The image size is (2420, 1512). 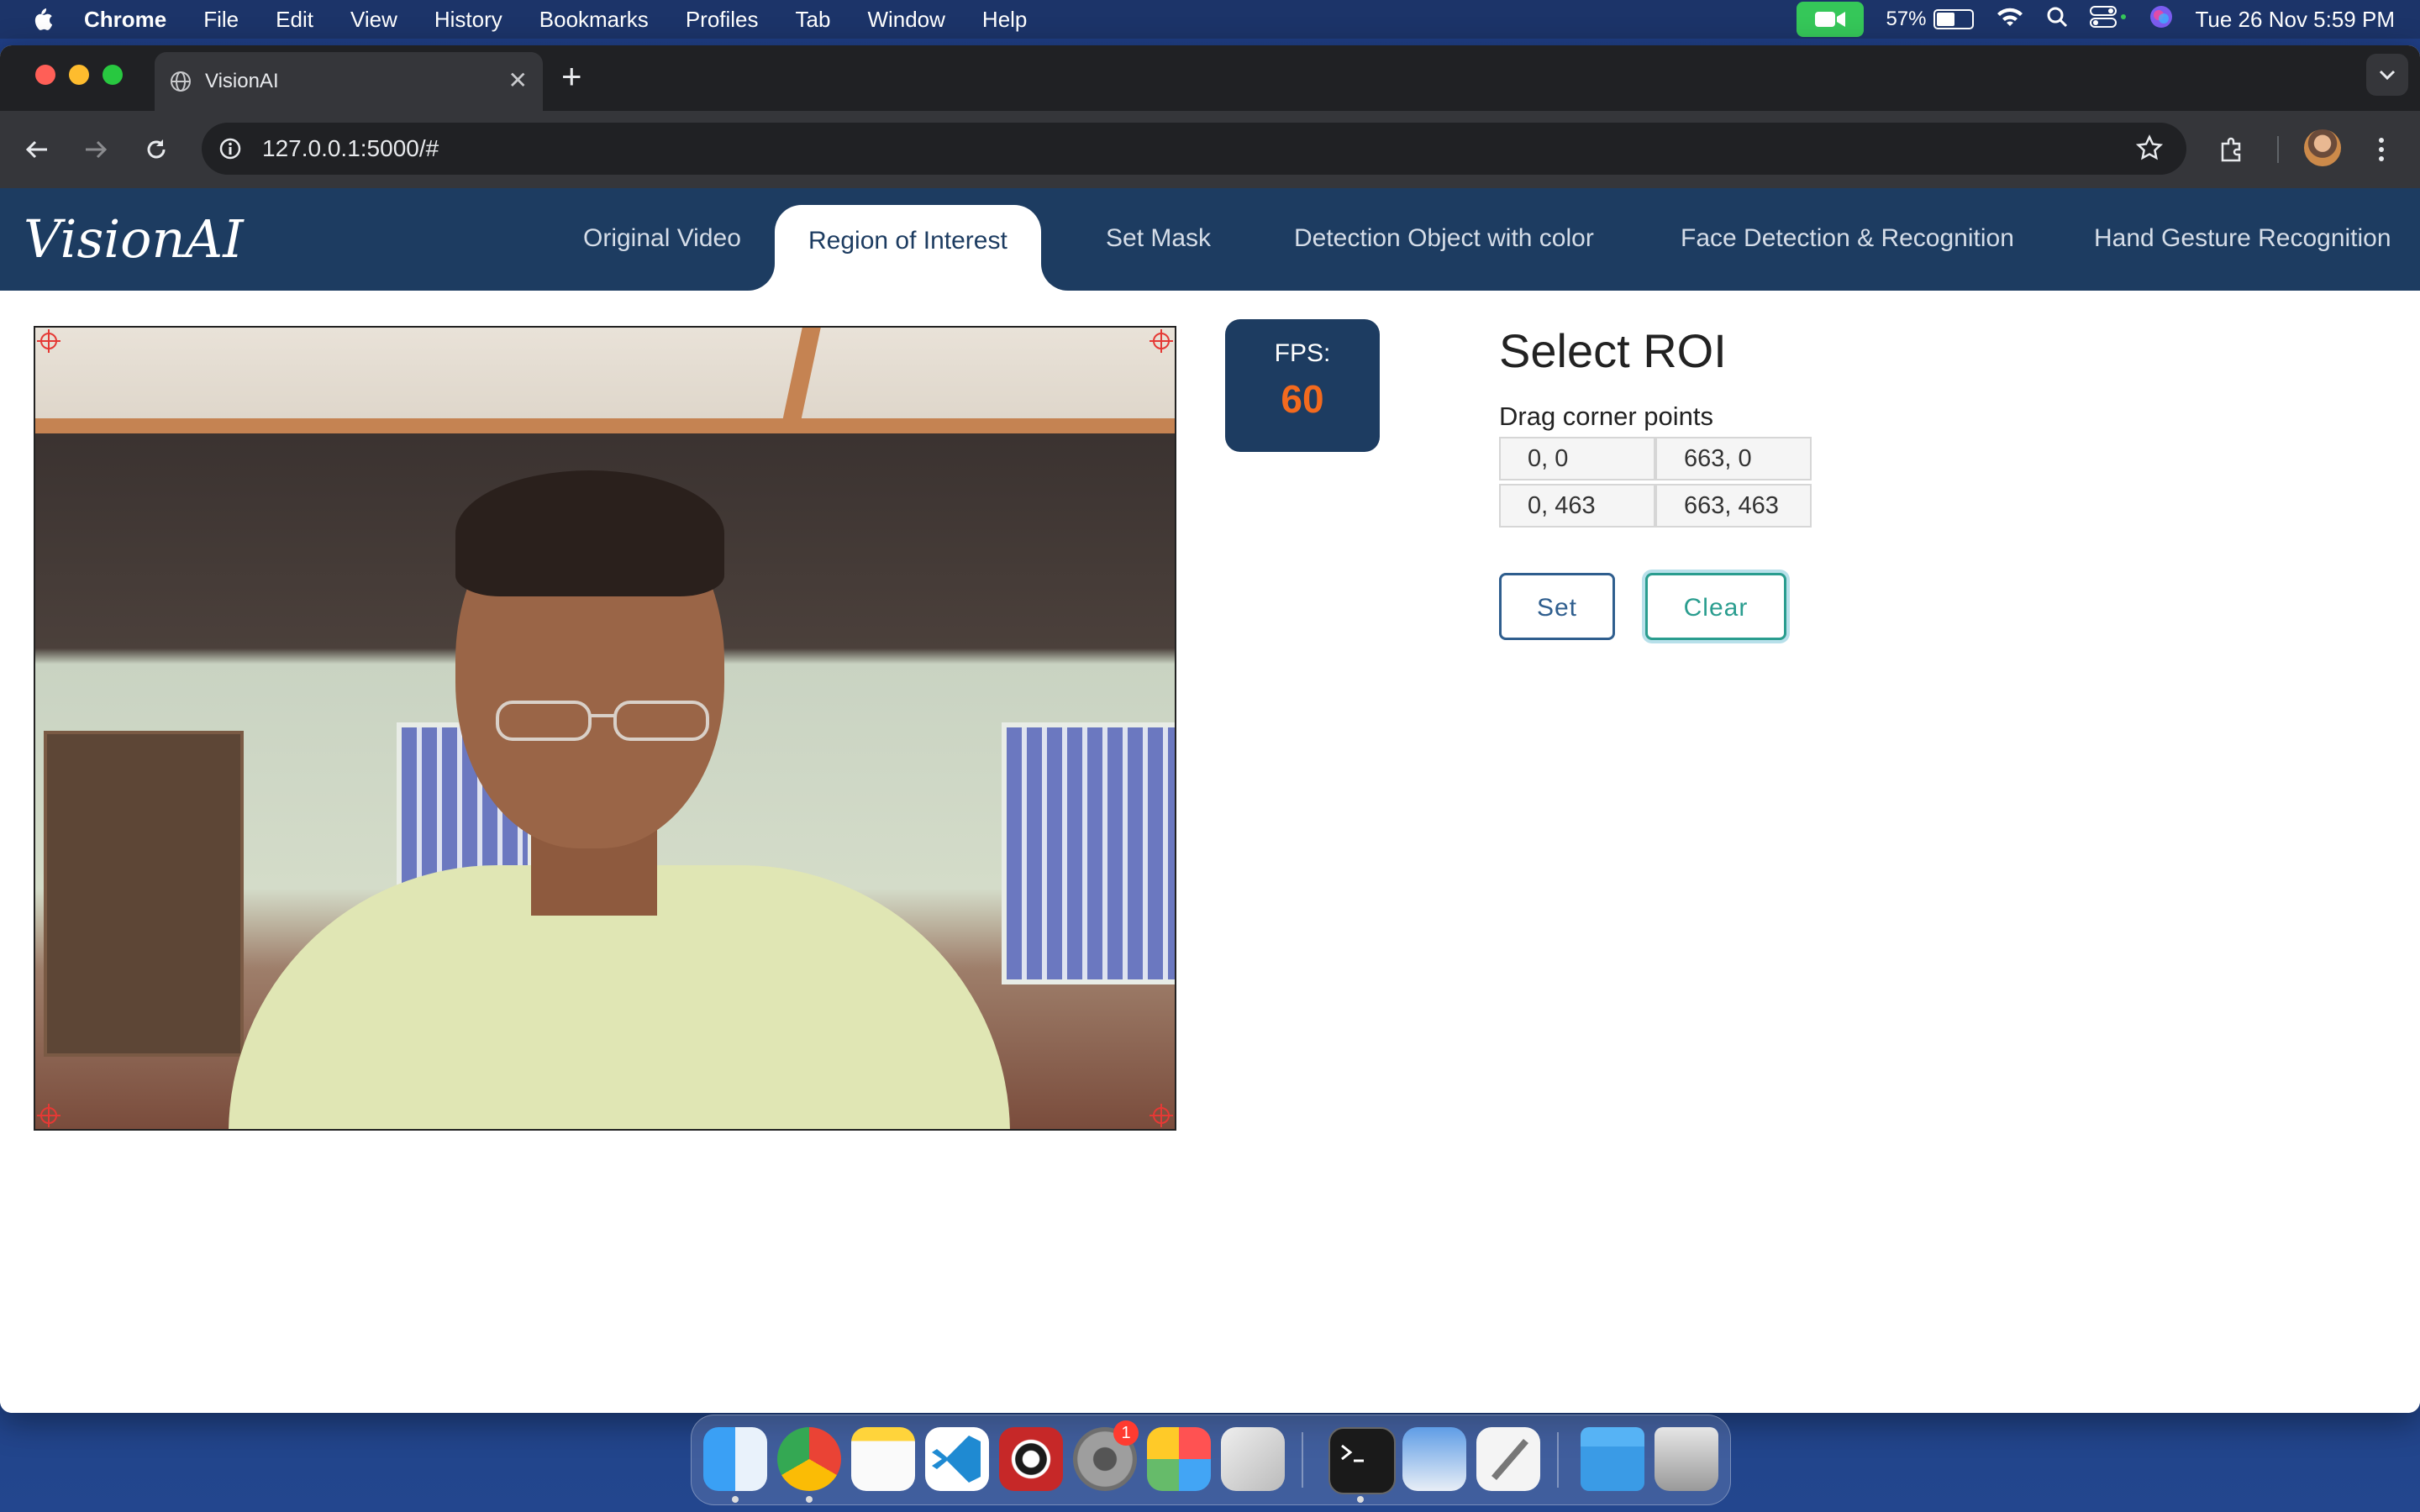 I want to click on vscode-icon, so click(x=957, y=1459).